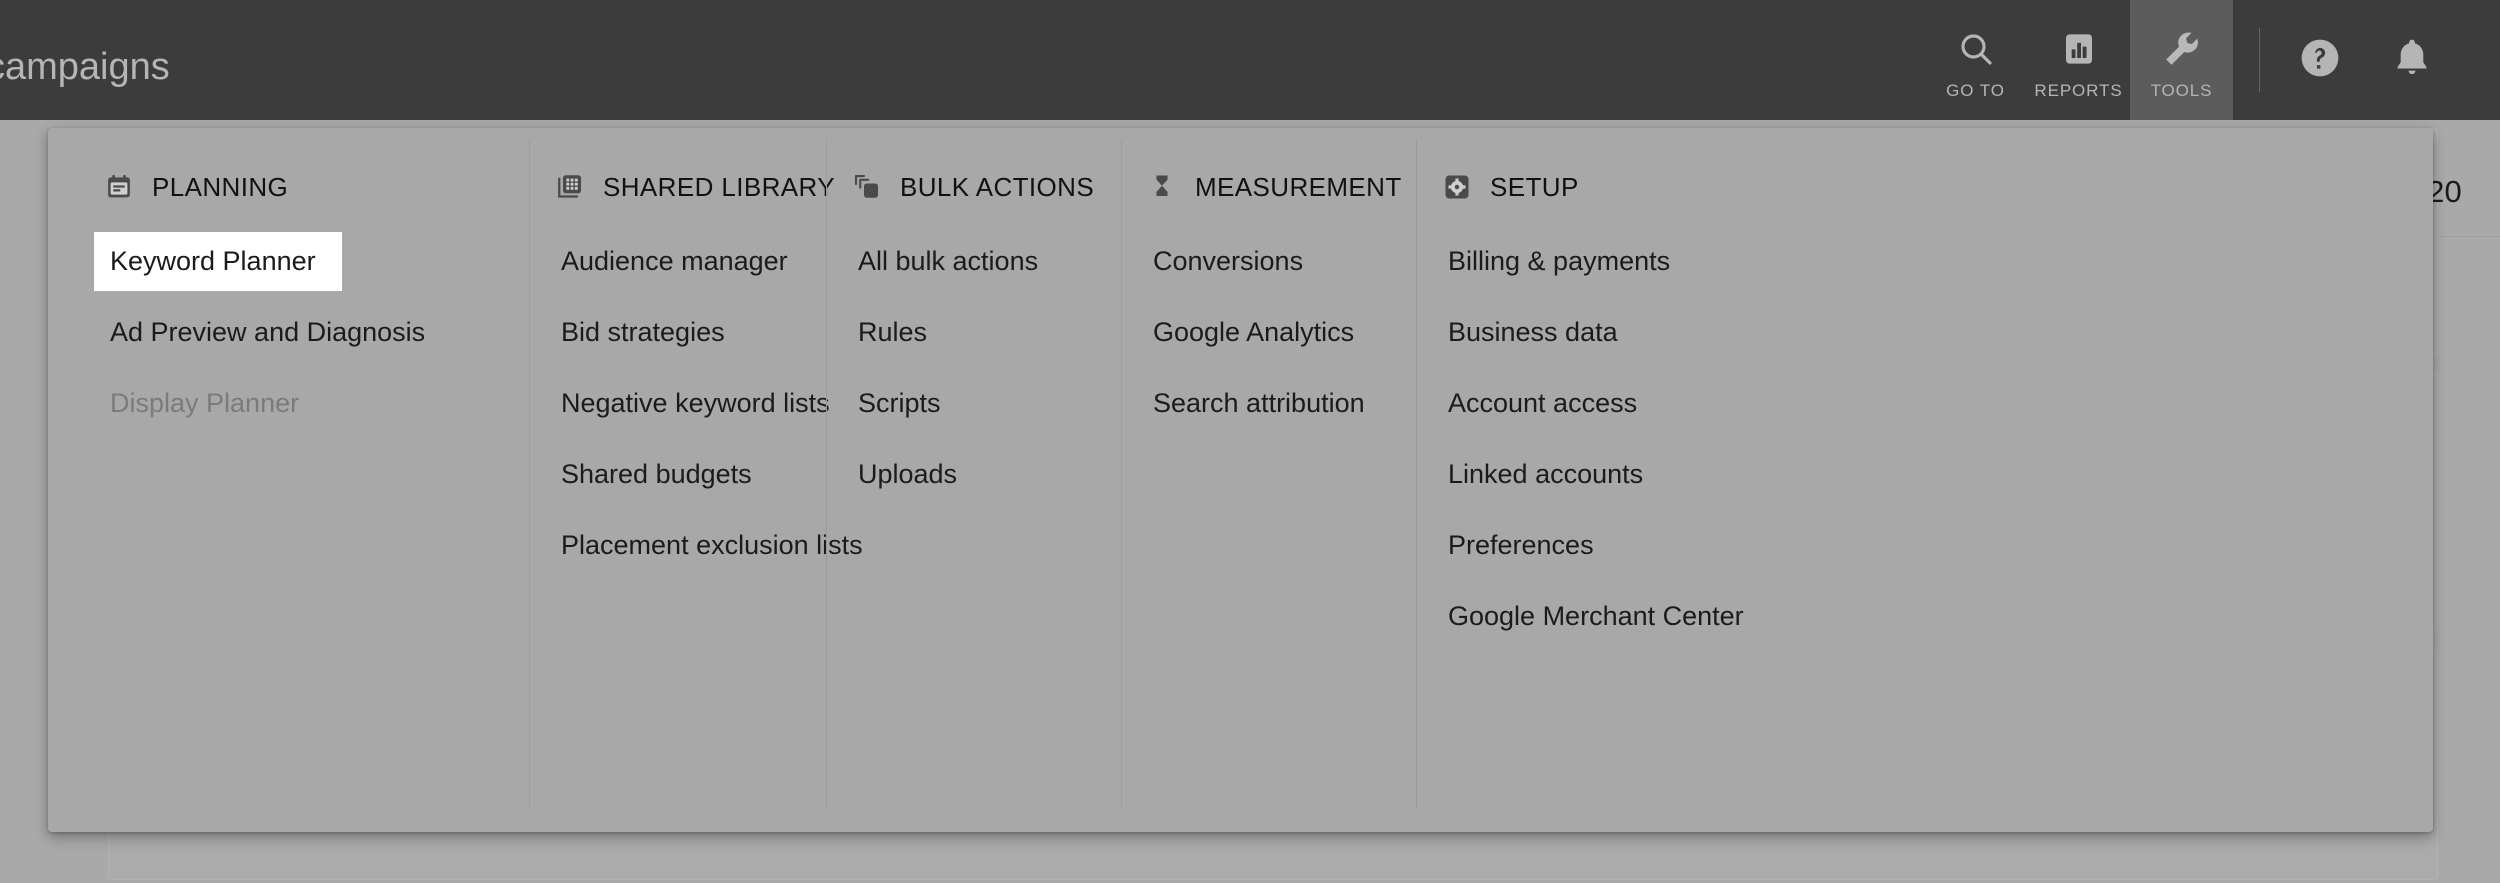  What do you see at coordinates (2259, 60) in the screenshot?
I see `header-divider` at bounding box center [2259, 60].